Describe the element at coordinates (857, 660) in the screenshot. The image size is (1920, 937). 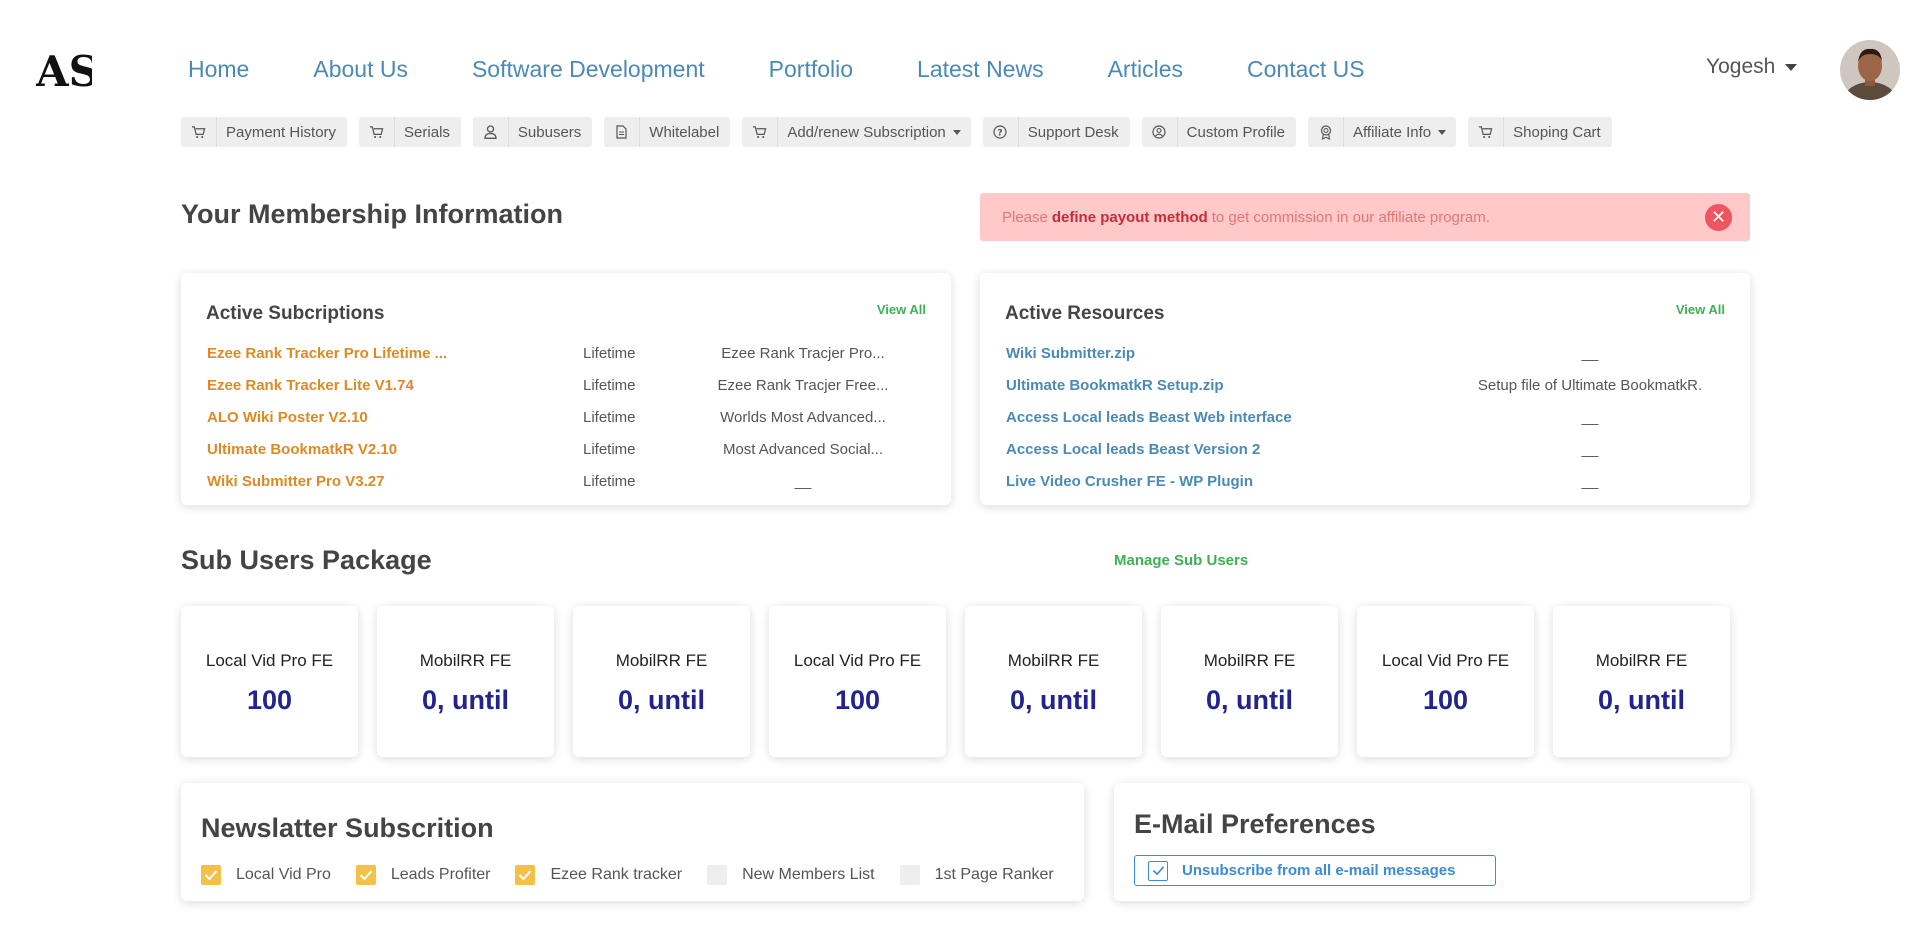
I see `package-name: Local Vid Pro FE` at that location.